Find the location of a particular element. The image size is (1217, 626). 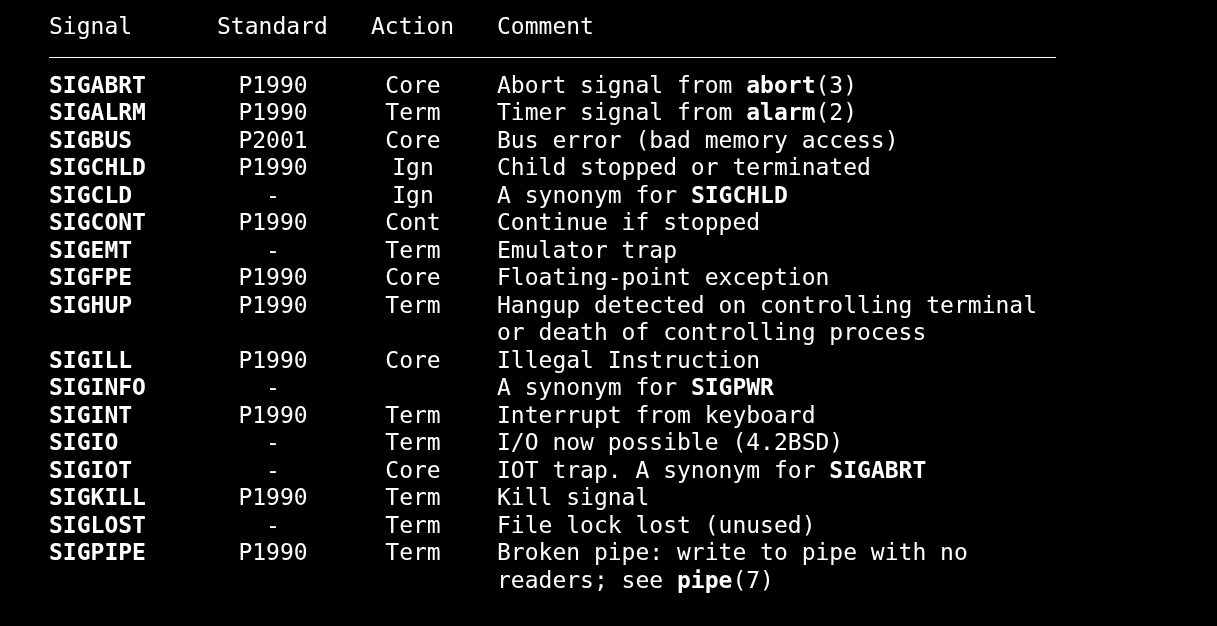

signal-name: SIGCLD is located at coordinates (91, 194).